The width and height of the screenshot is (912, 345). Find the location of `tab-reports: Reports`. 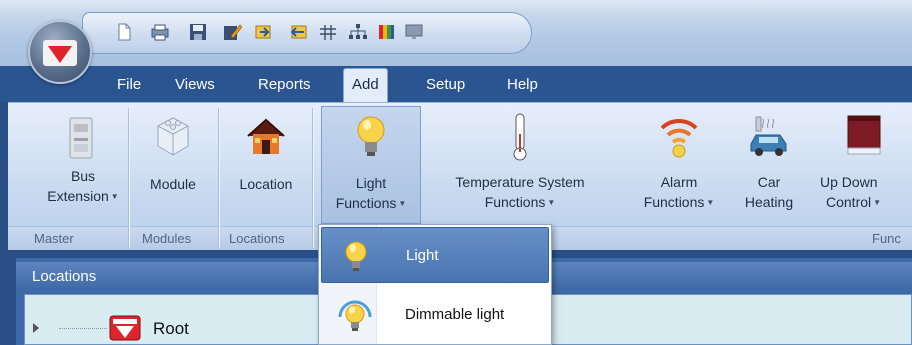

tab-reports: Reports is located at coordinates (284, 84).